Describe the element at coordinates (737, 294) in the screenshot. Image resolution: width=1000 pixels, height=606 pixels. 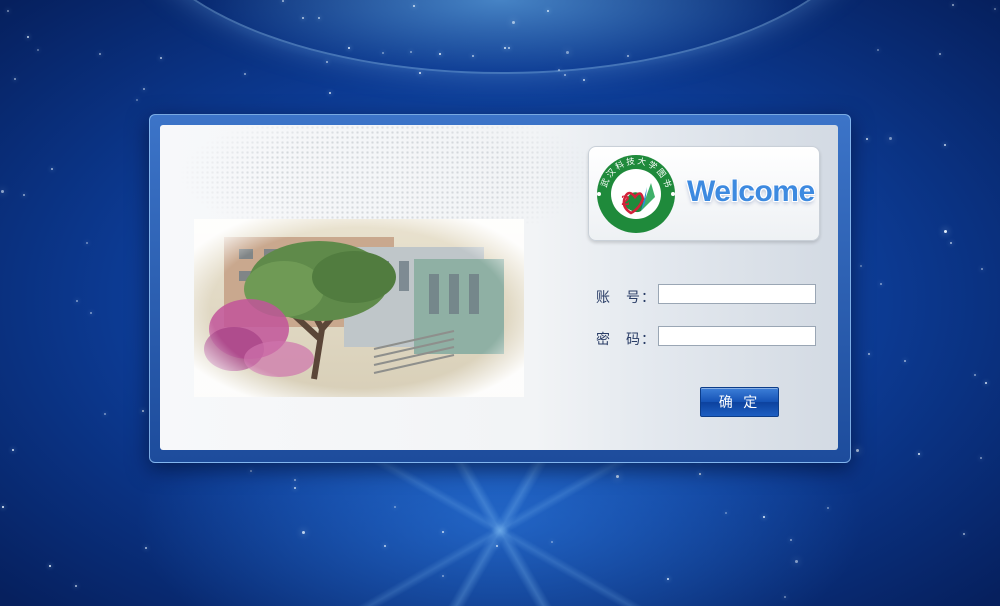
I see `account-input` at that location.